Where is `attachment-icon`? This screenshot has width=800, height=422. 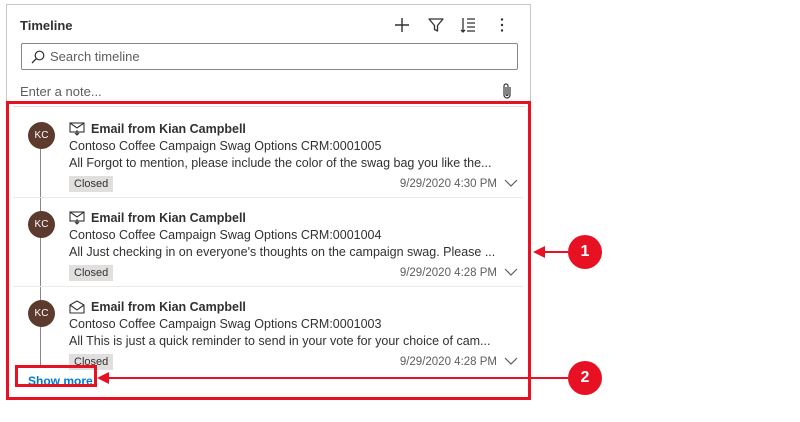 attachment-icon is located at coordinates (507, 91).